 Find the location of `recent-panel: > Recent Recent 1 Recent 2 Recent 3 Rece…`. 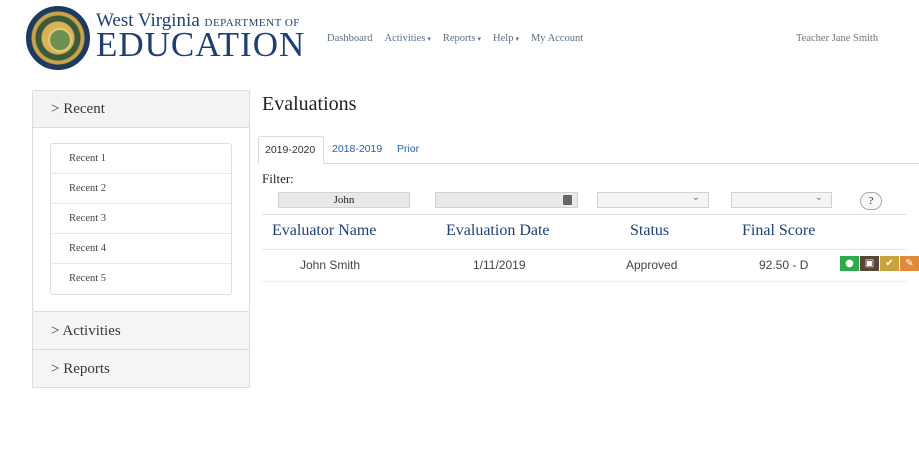

recent-panel: > Recent Recent 1 Recent 2 Recent 3 Rece… is located at coordinates (141, 201).